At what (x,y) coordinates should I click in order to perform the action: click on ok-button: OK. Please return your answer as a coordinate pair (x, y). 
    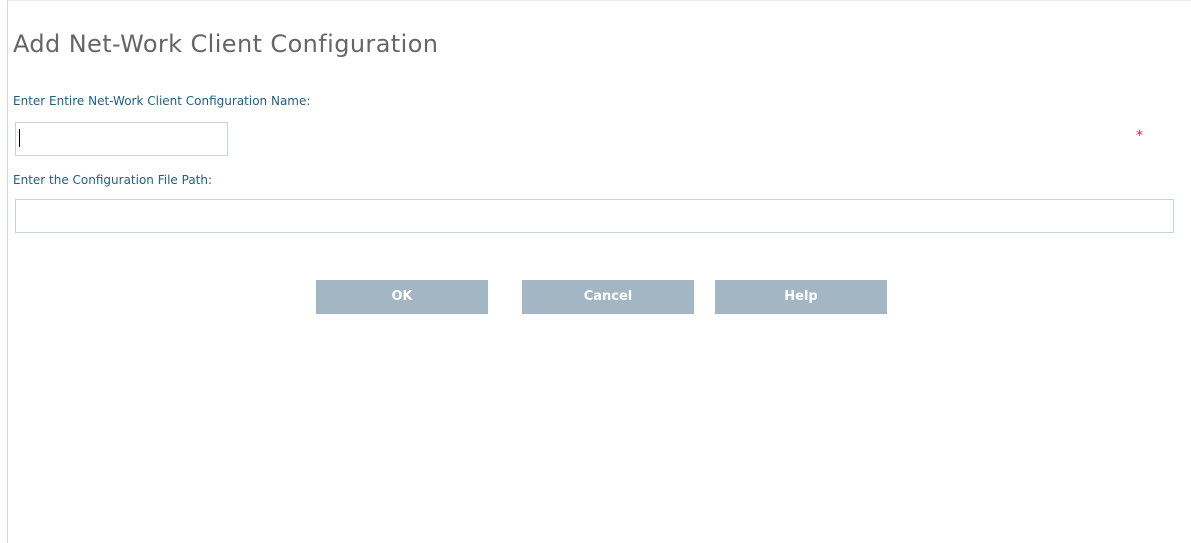
    Looking at the image, I should click on (402, 297).